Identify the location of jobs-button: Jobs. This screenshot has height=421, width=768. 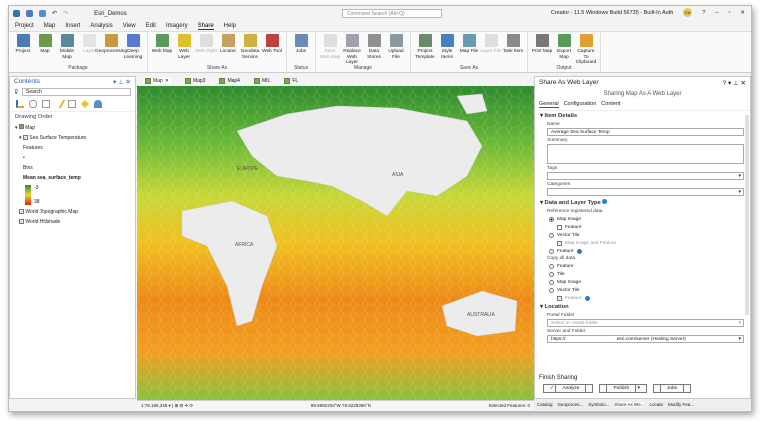
(672, 388).